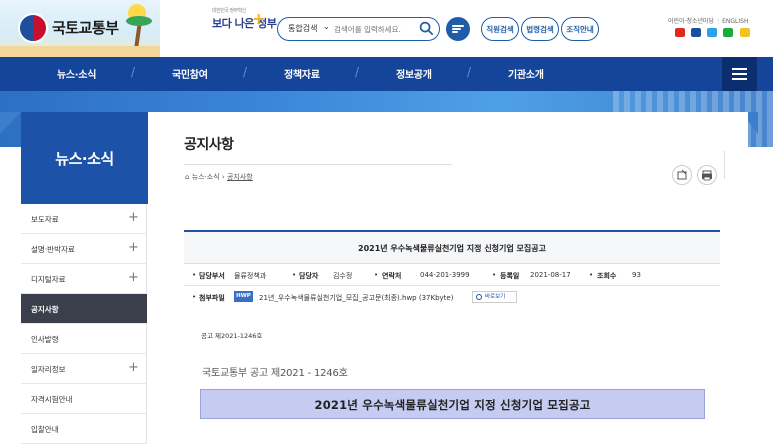  I want to click on search-box: 통합검색 ⌄, so click(358, 29).